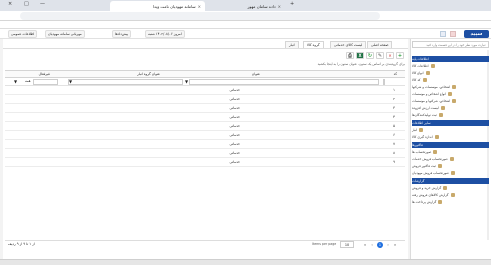 This screenshot has width=491, height=265. What do you see at coordinates (395, 245) in the screenshot?
I see `last-page-button: »` at bounding box center [395, 245].